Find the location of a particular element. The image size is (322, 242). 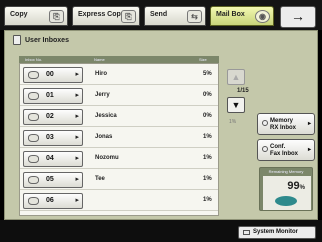

page-title: User Inboxes is located at coordinates (41, 41).